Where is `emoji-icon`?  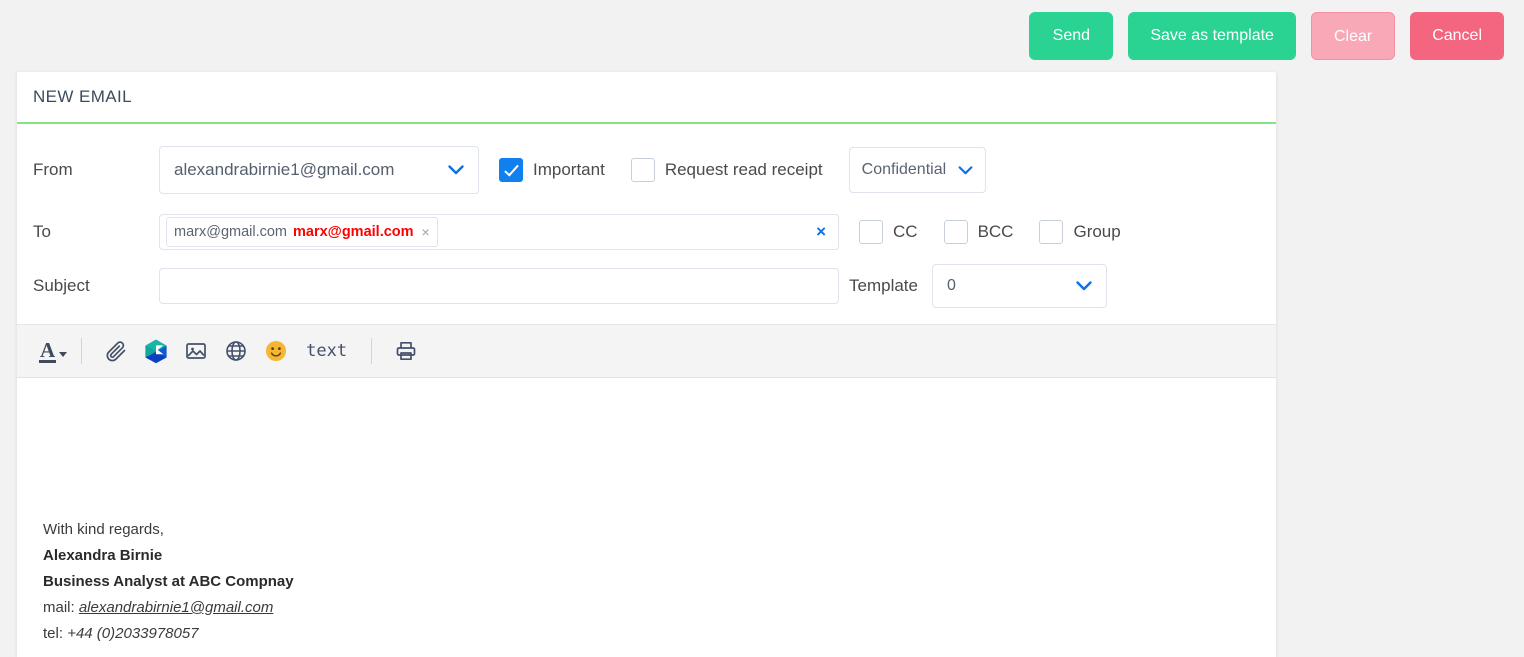
emoji-icon is located at coordinates (276, 351).